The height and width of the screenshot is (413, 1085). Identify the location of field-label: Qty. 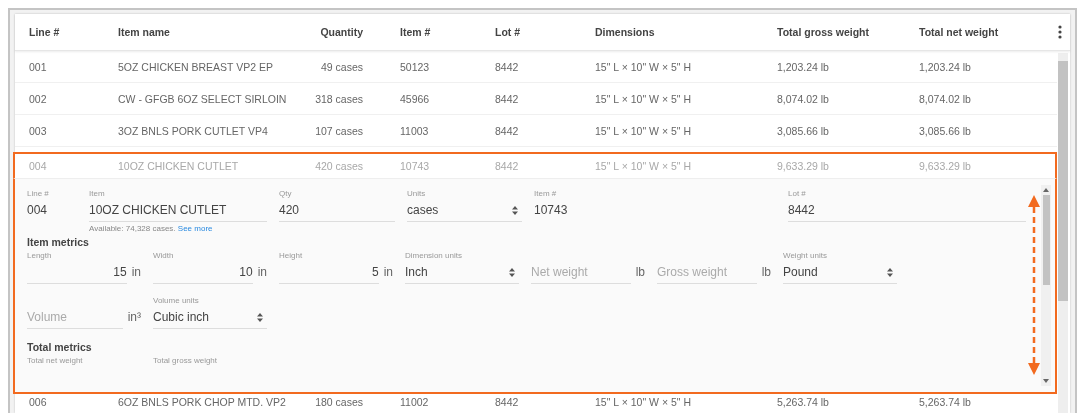
(286, 194).